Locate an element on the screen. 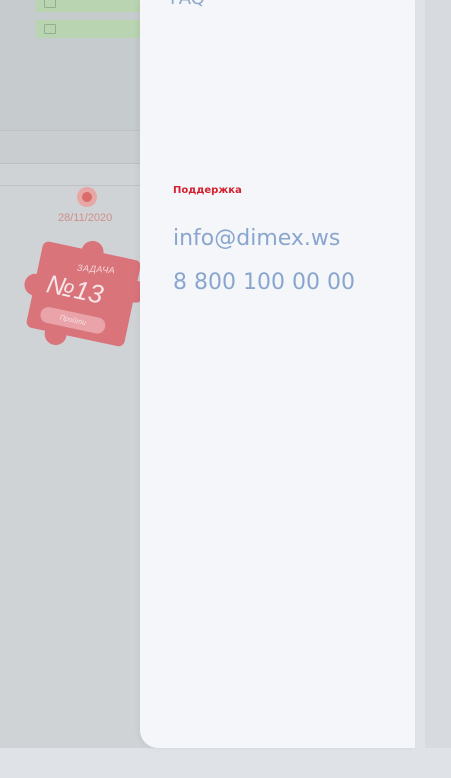  task-date: 28/11/2020 is located at coordinates (85, 218).